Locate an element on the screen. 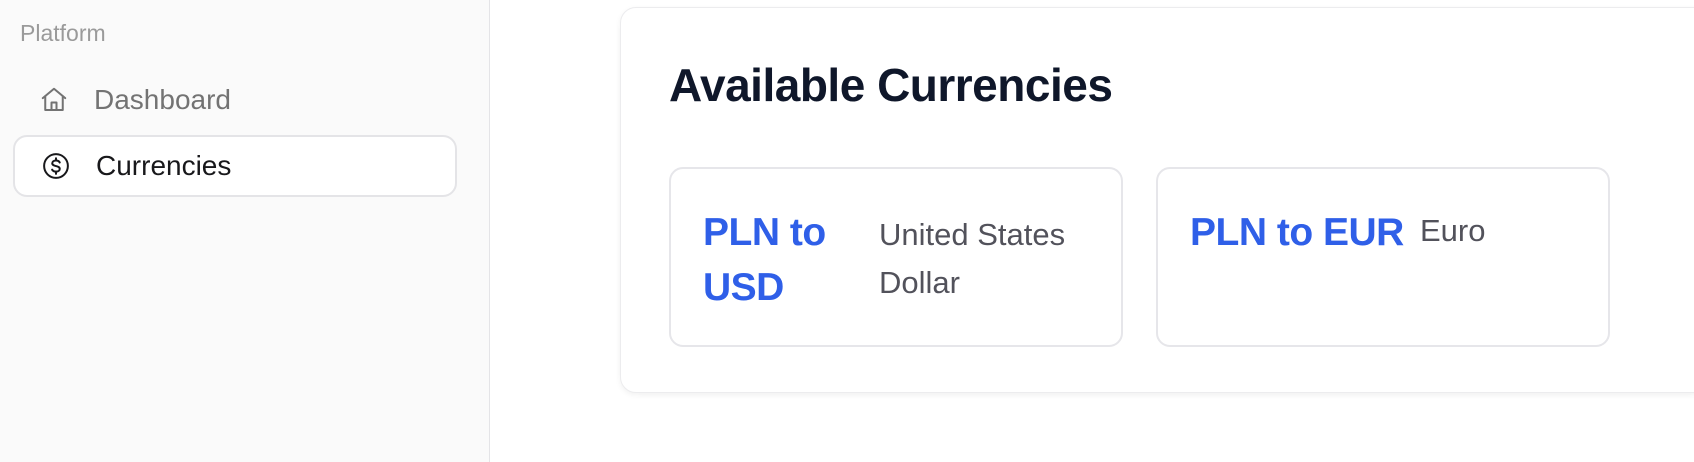  currency-card-pln-usd: PLN to USD United States Dollar is located at coordinates (896, 257).